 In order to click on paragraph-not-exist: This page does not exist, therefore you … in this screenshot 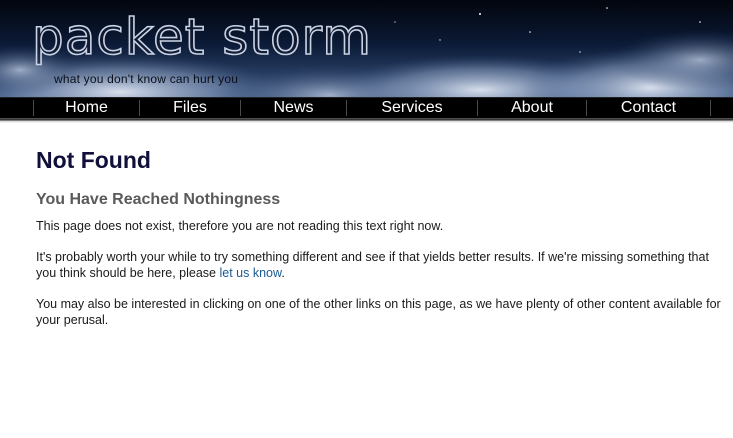, I will do `click(240, 226)`.